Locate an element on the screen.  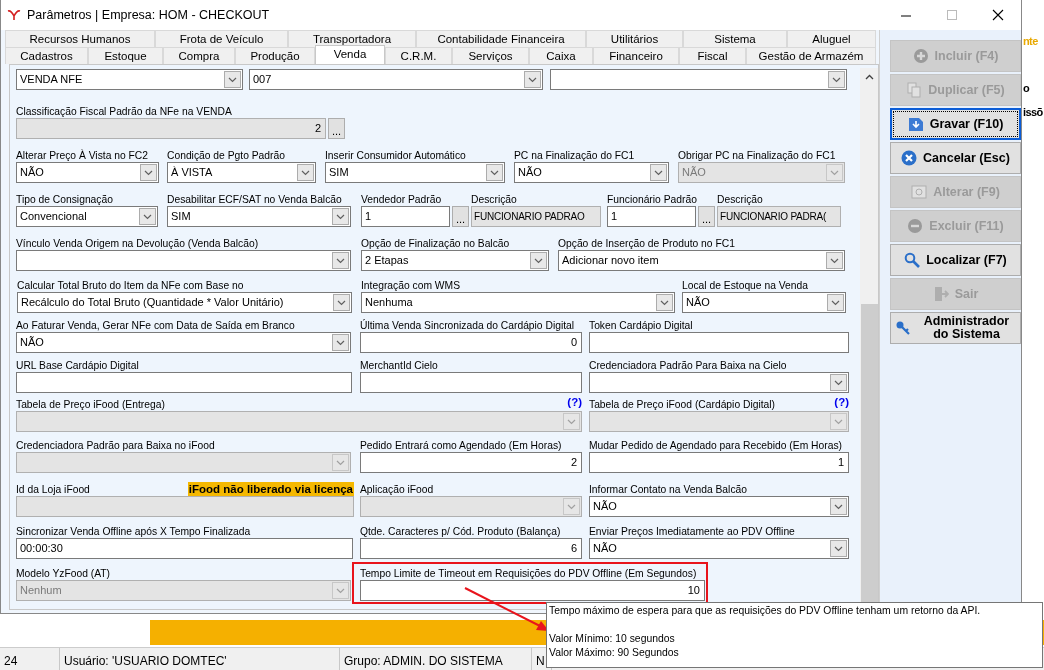
number-field: 1 is located at coordinates (719, 462).